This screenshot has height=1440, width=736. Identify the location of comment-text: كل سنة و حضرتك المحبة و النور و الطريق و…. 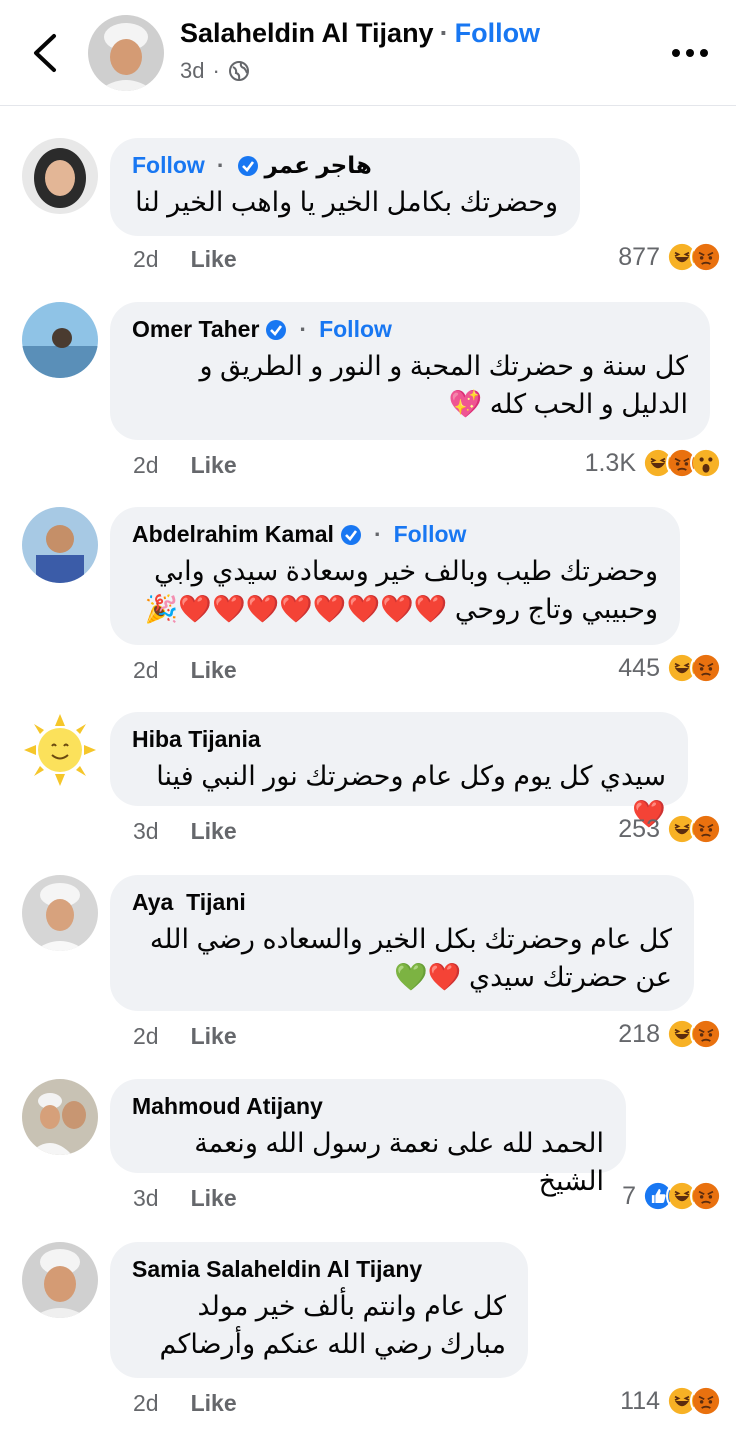
(443, 385).